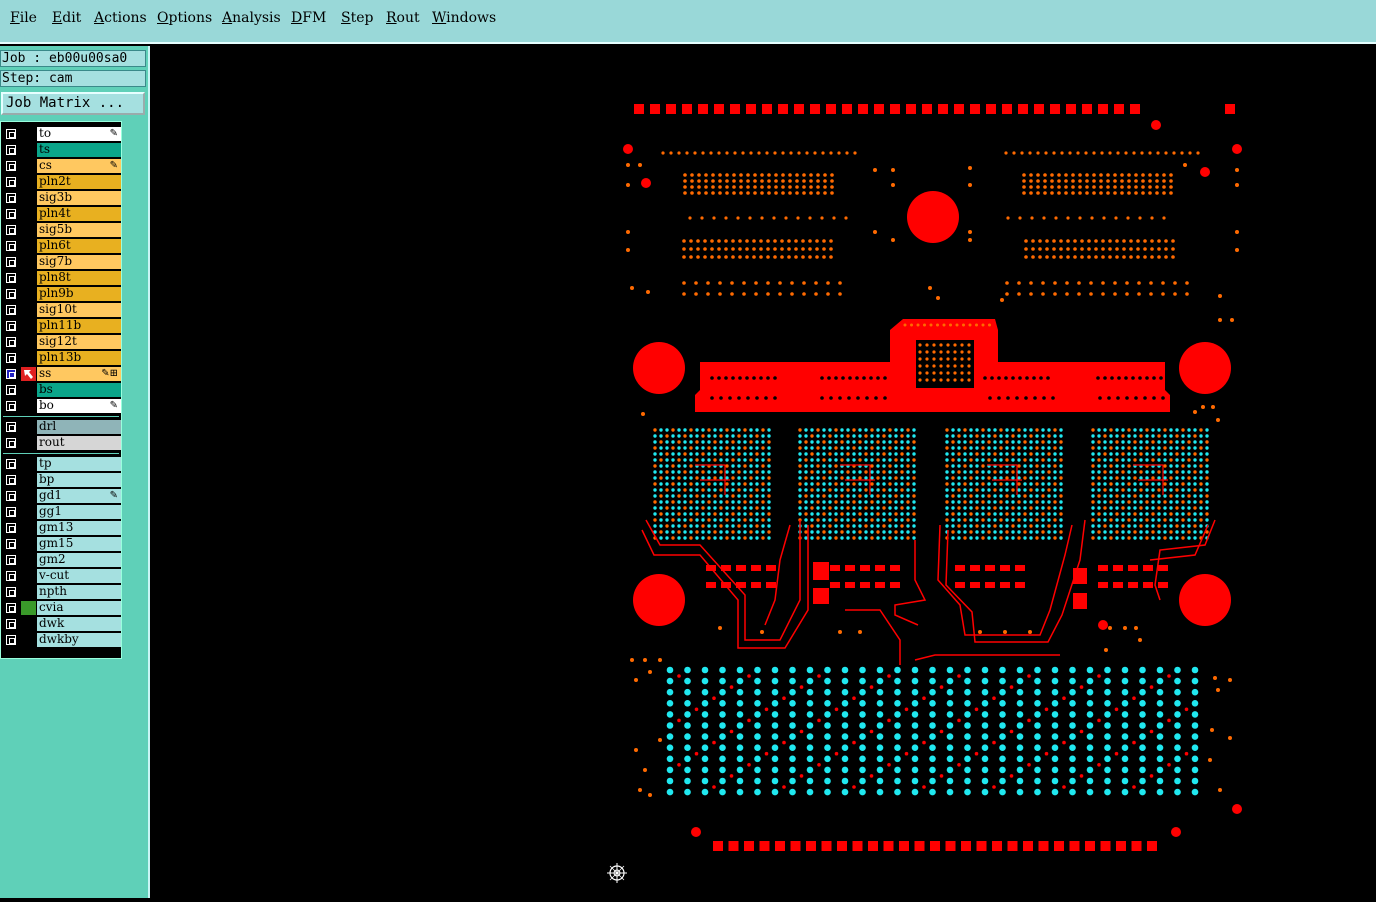 Image resolution: width=1376 pixels, height=902 pixels. What do you see at coordinates (79, 230) in the screenshot?
I see `layer-name-sig5b: sig5b` at bounding box center [79, 230].